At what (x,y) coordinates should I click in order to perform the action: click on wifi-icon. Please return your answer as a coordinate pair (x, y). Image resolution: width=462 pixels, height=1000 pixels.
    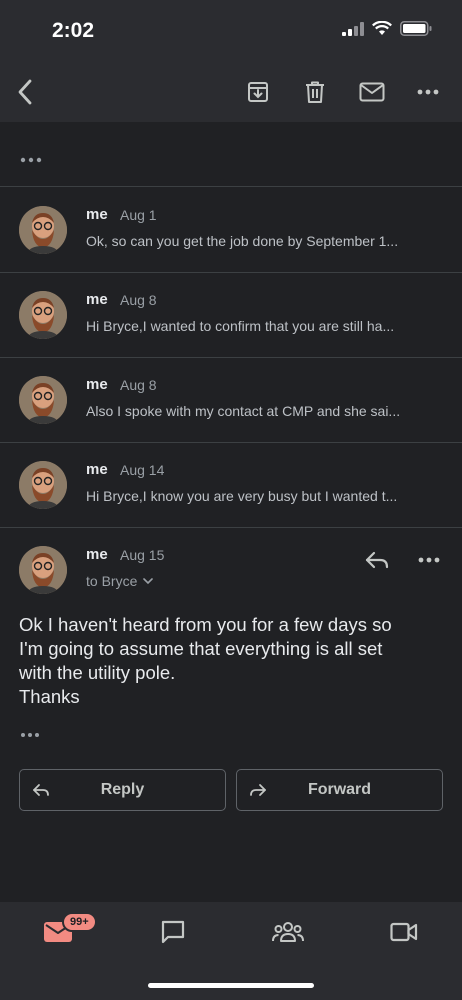
    Looking at the image, I should click on (382, 28).